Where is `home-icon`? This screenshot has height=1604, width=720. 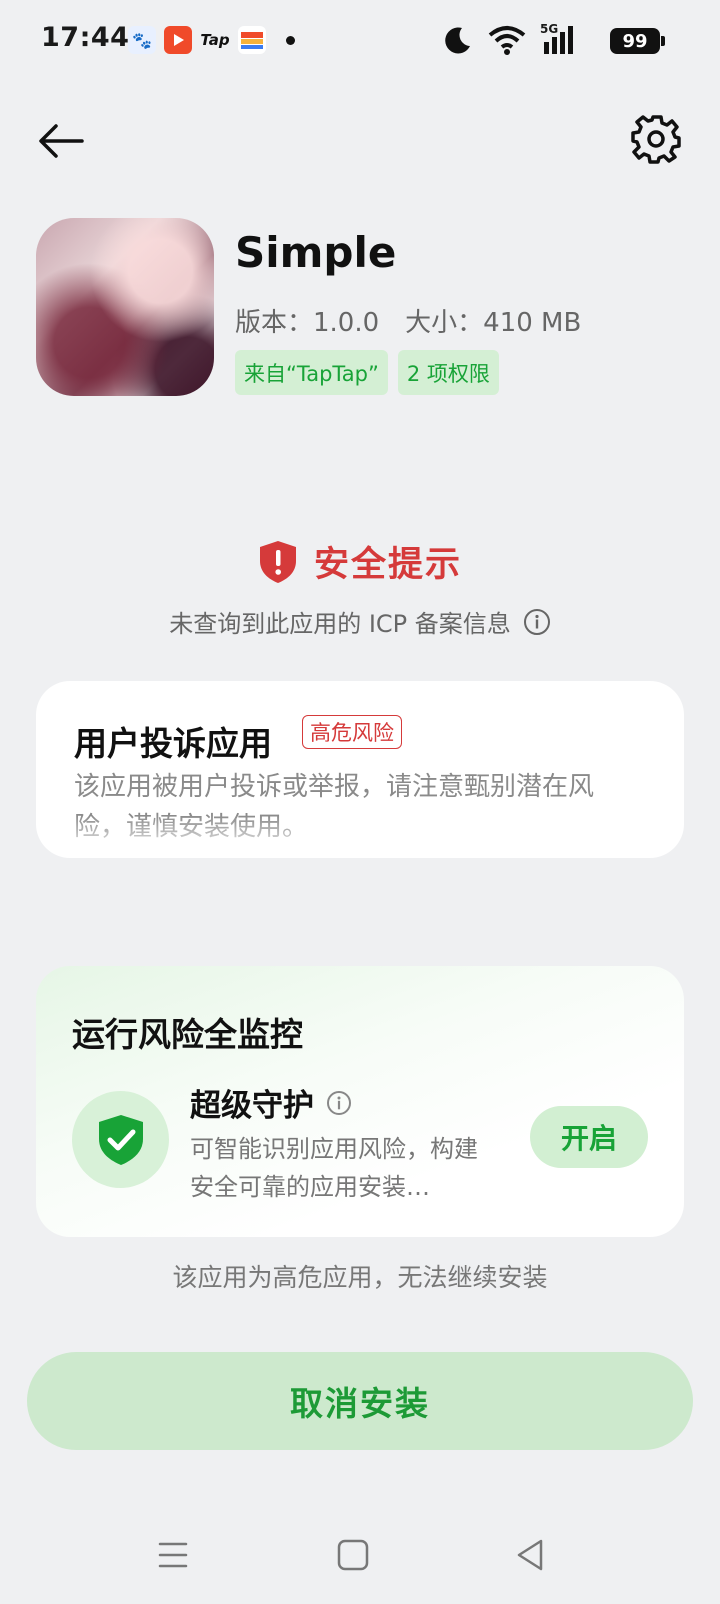
home-icon is located at coordinates (353, 1555).